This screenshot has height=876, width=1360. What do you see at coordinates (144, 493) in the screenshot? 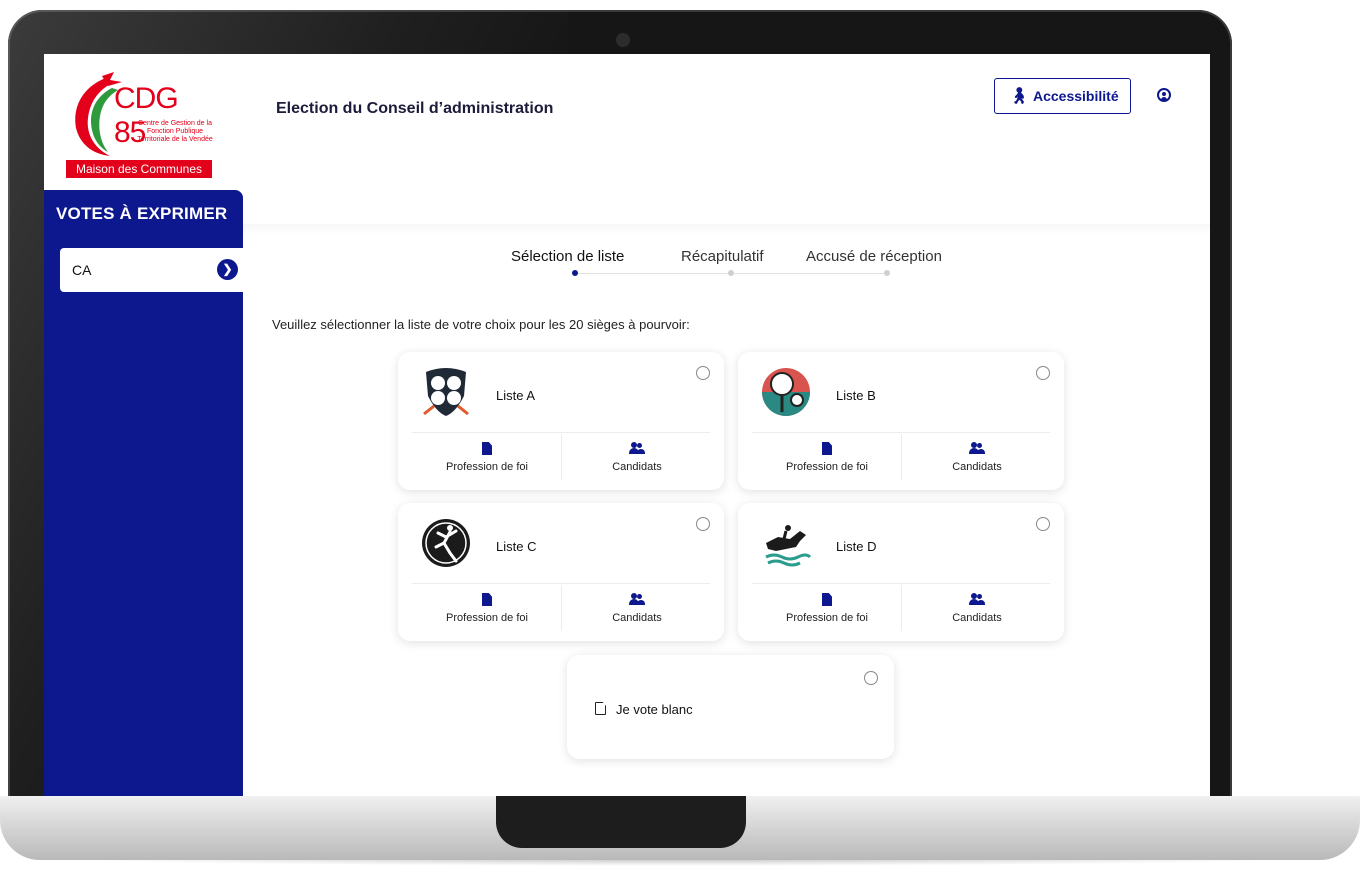
I see `sidebar: VOTES À EXPRIMER CA ❯` at bounding box center [144, 493].